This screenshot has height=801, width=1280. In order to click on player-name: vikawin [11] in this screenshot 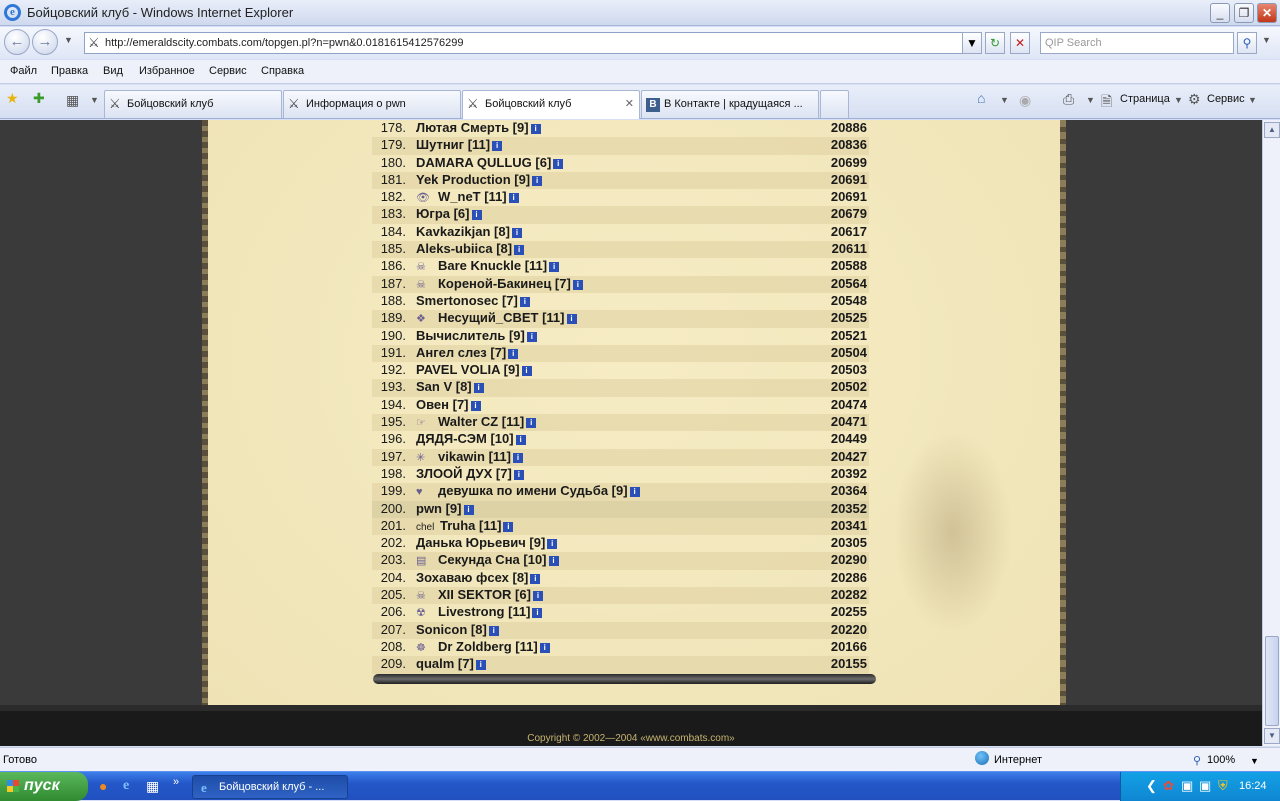, I will do `click(474, 456)`.